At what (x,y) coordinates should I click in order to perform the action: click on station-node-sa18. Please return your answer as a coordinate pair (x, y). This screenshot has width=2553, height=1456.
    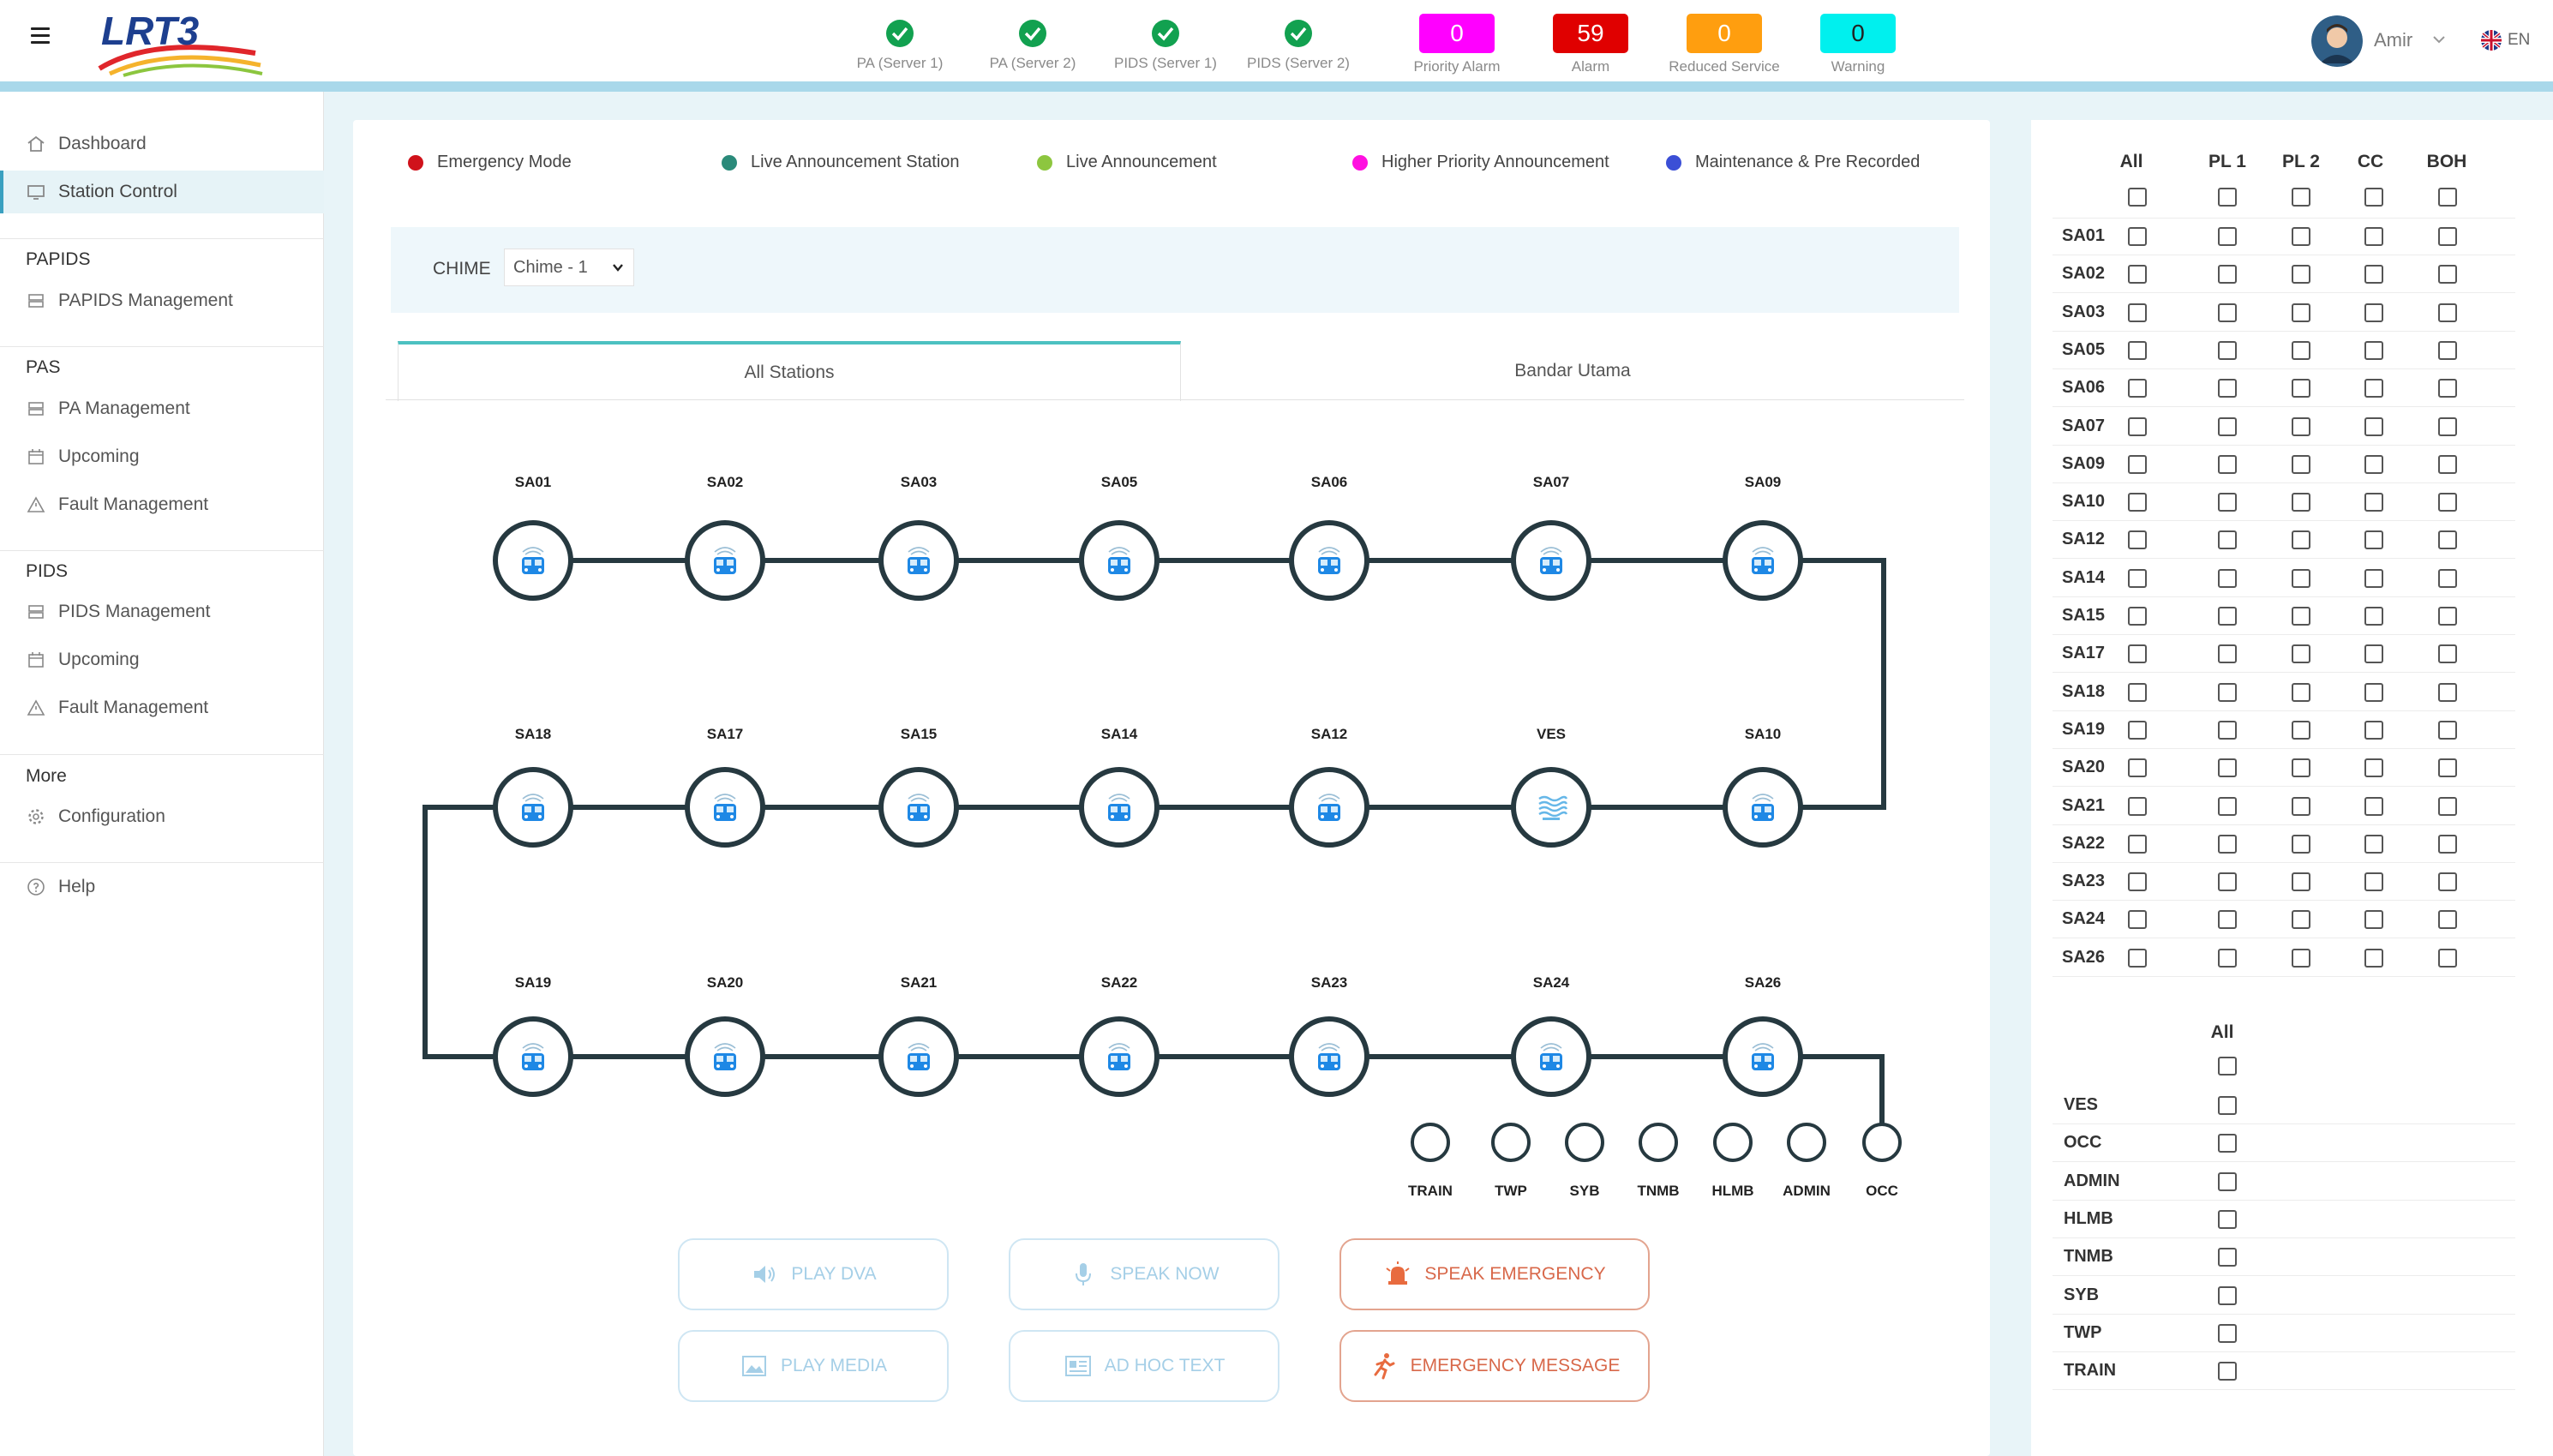
    Looking at the image, I should click on (533, 808).